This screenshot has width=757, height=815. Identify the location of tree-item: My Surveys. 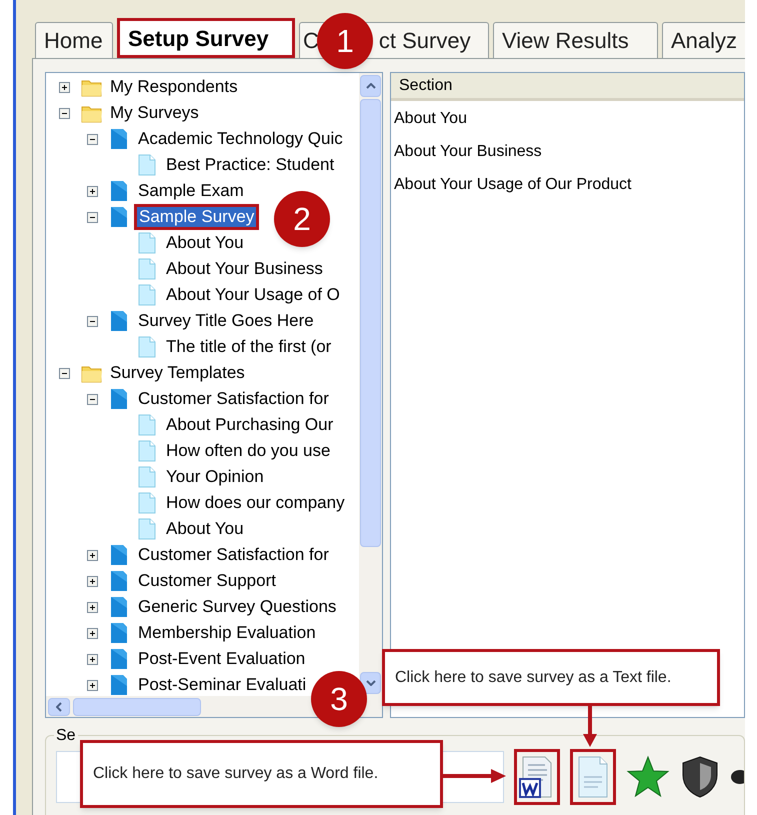
(154, 113).